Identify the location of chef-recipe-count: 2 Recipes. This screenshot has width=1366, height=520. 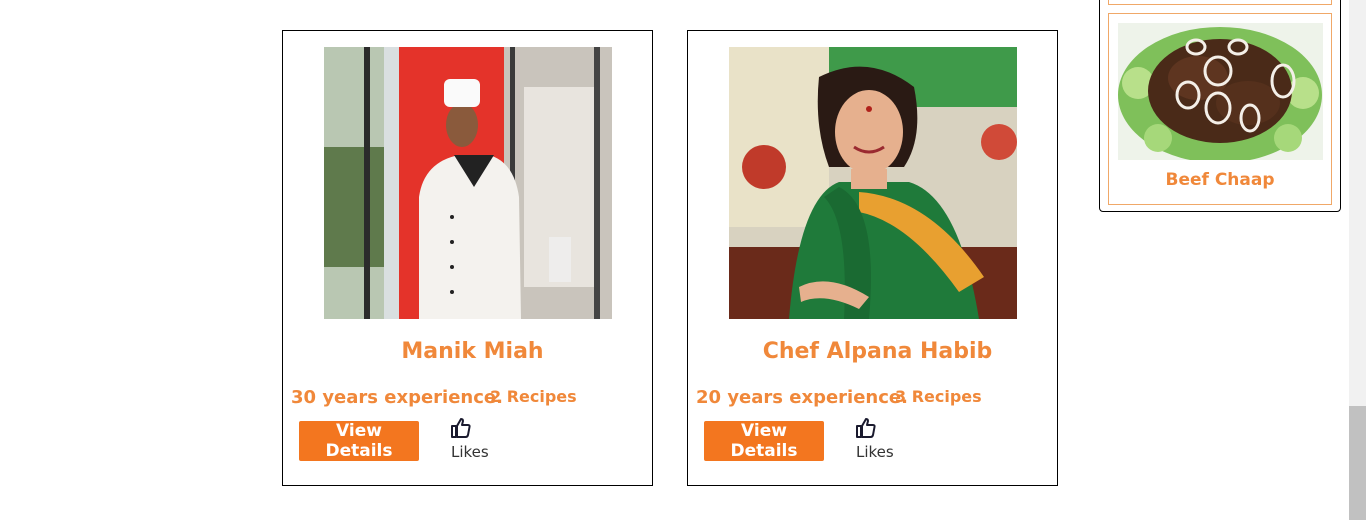
(533, 396).